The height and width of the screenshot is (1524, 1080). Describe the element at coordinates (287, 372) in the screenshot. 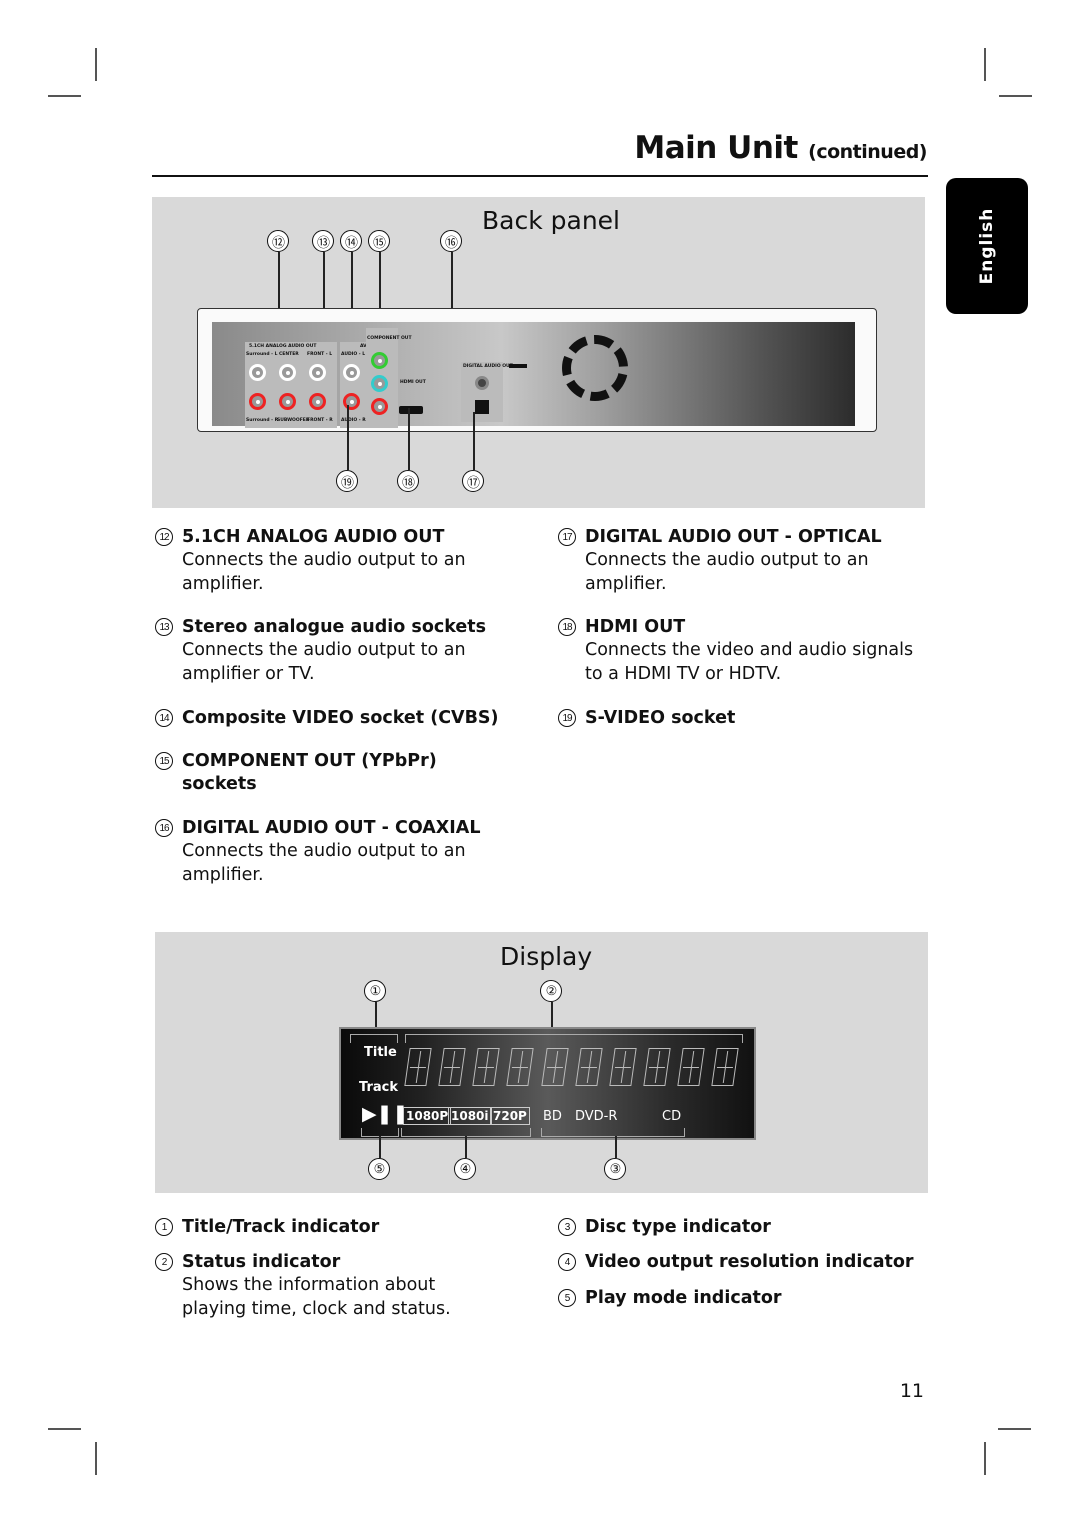

I see `jack-center` at that location.